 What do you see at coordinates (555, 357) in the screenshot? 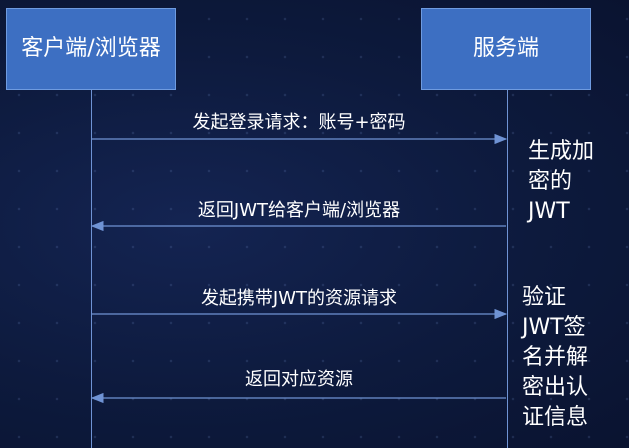
I see `note-verify-jwt: 验证 JWT签 名并解 密出认 证信息` at bounding box center [555, 357].